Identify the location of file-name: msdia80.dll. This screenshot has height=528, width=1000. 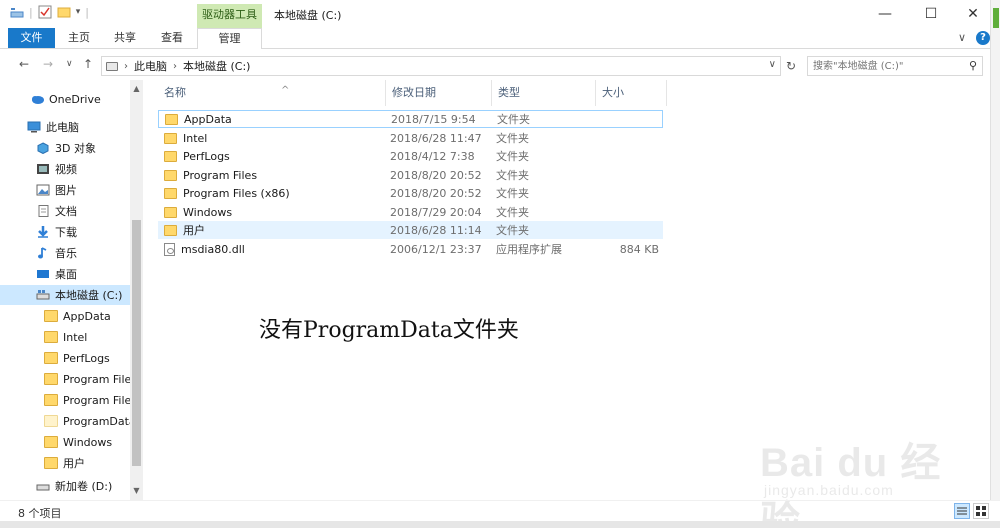
(213, 249).